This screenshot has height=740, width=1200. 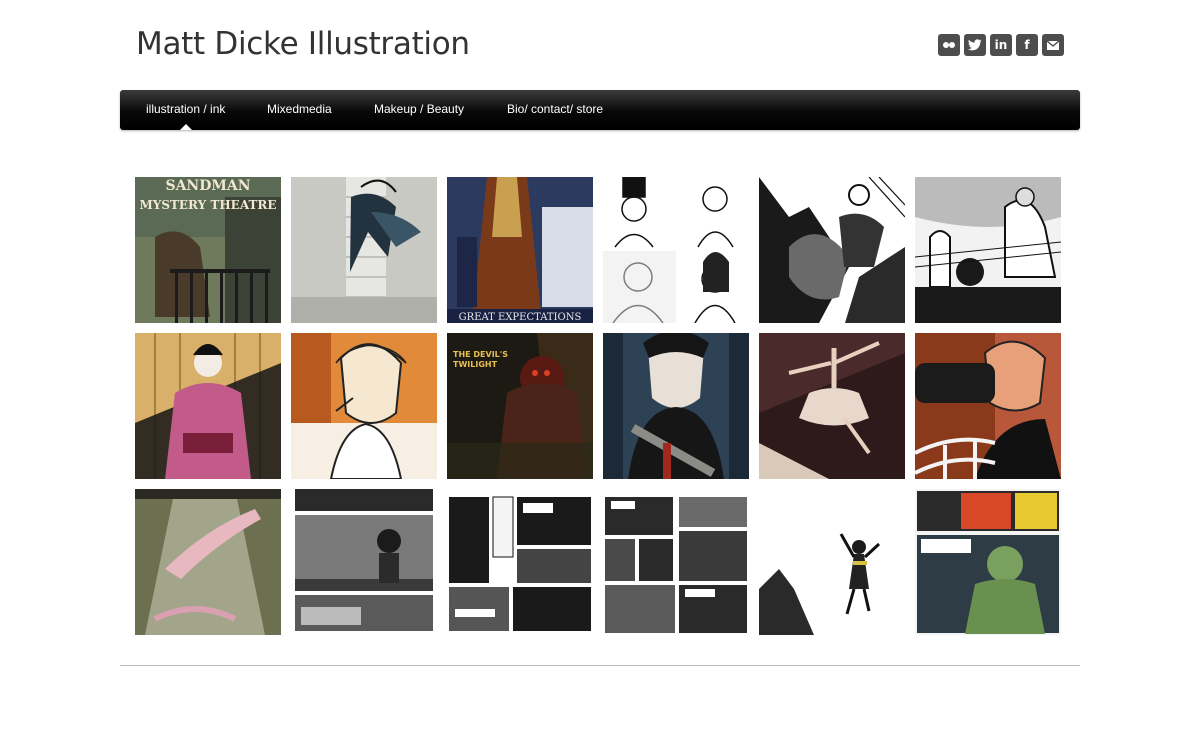 What do you see at coordinates (1053, 45) in the screenshot?
I see `envelope-icon` at bounding box center [1053, 45].